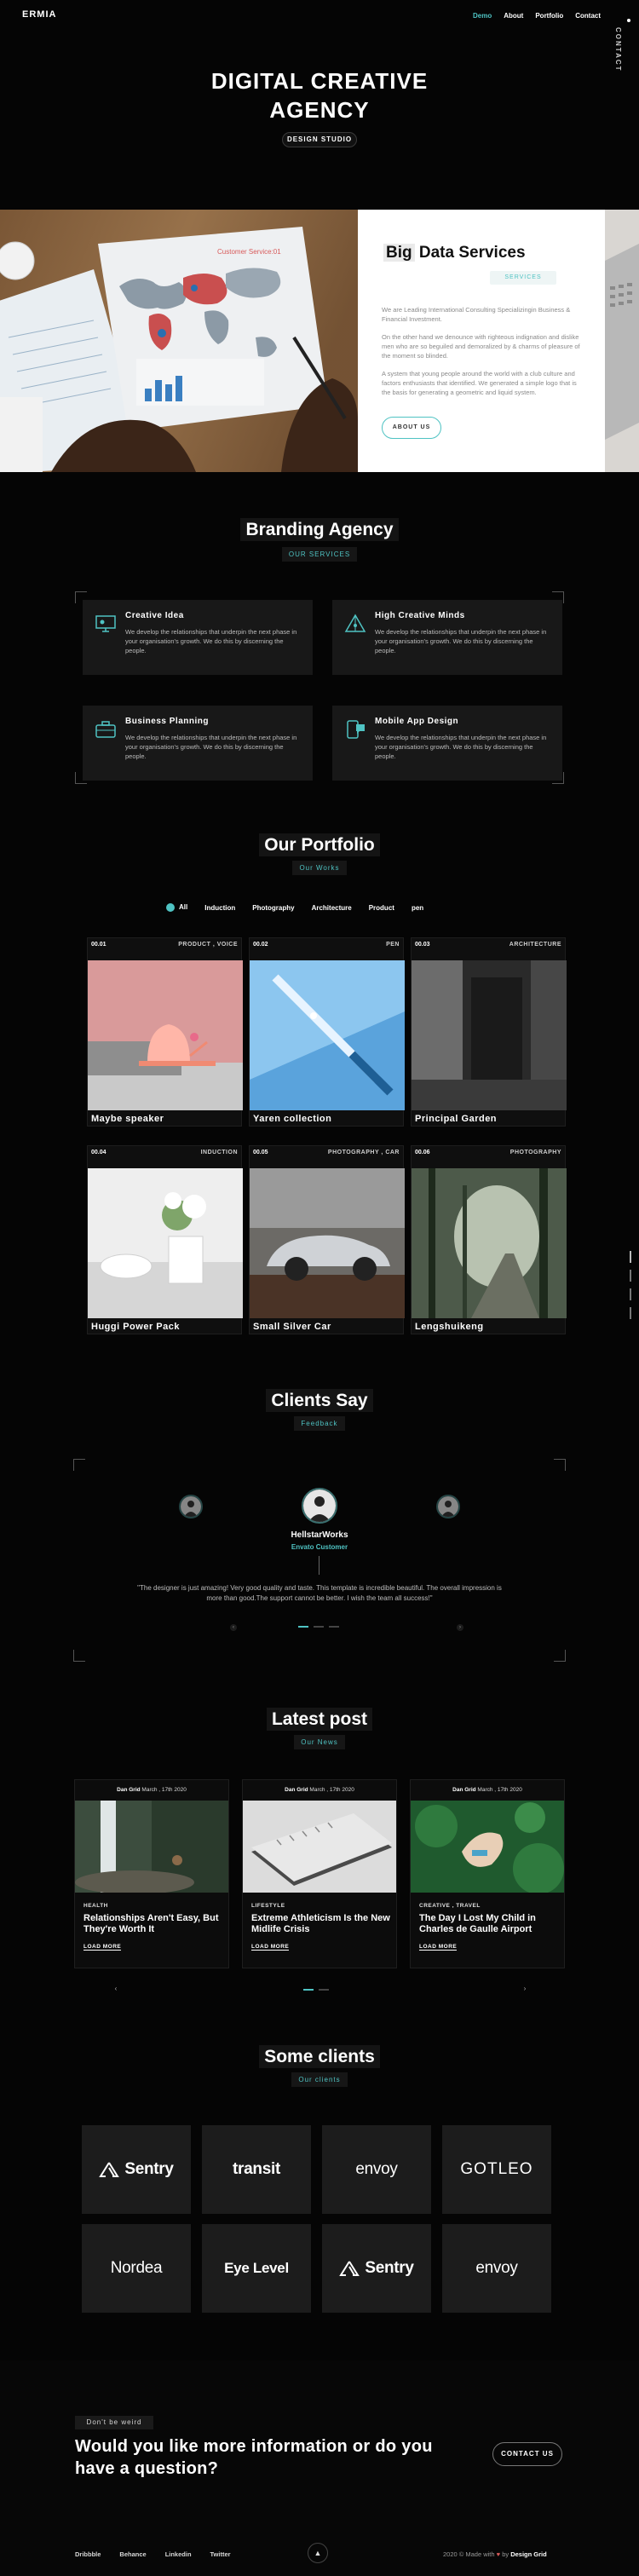  I want to click on portfolio-item: 00.01 PRODUCT , VOICE Maybe speaker, so click(165, 1032).